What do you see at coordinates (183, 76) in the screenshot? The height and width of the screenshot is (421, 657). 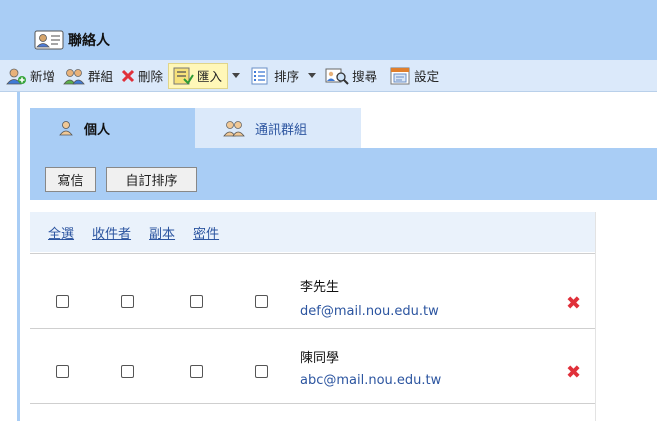 I see `import-icon` at bounding box center [183, 76].